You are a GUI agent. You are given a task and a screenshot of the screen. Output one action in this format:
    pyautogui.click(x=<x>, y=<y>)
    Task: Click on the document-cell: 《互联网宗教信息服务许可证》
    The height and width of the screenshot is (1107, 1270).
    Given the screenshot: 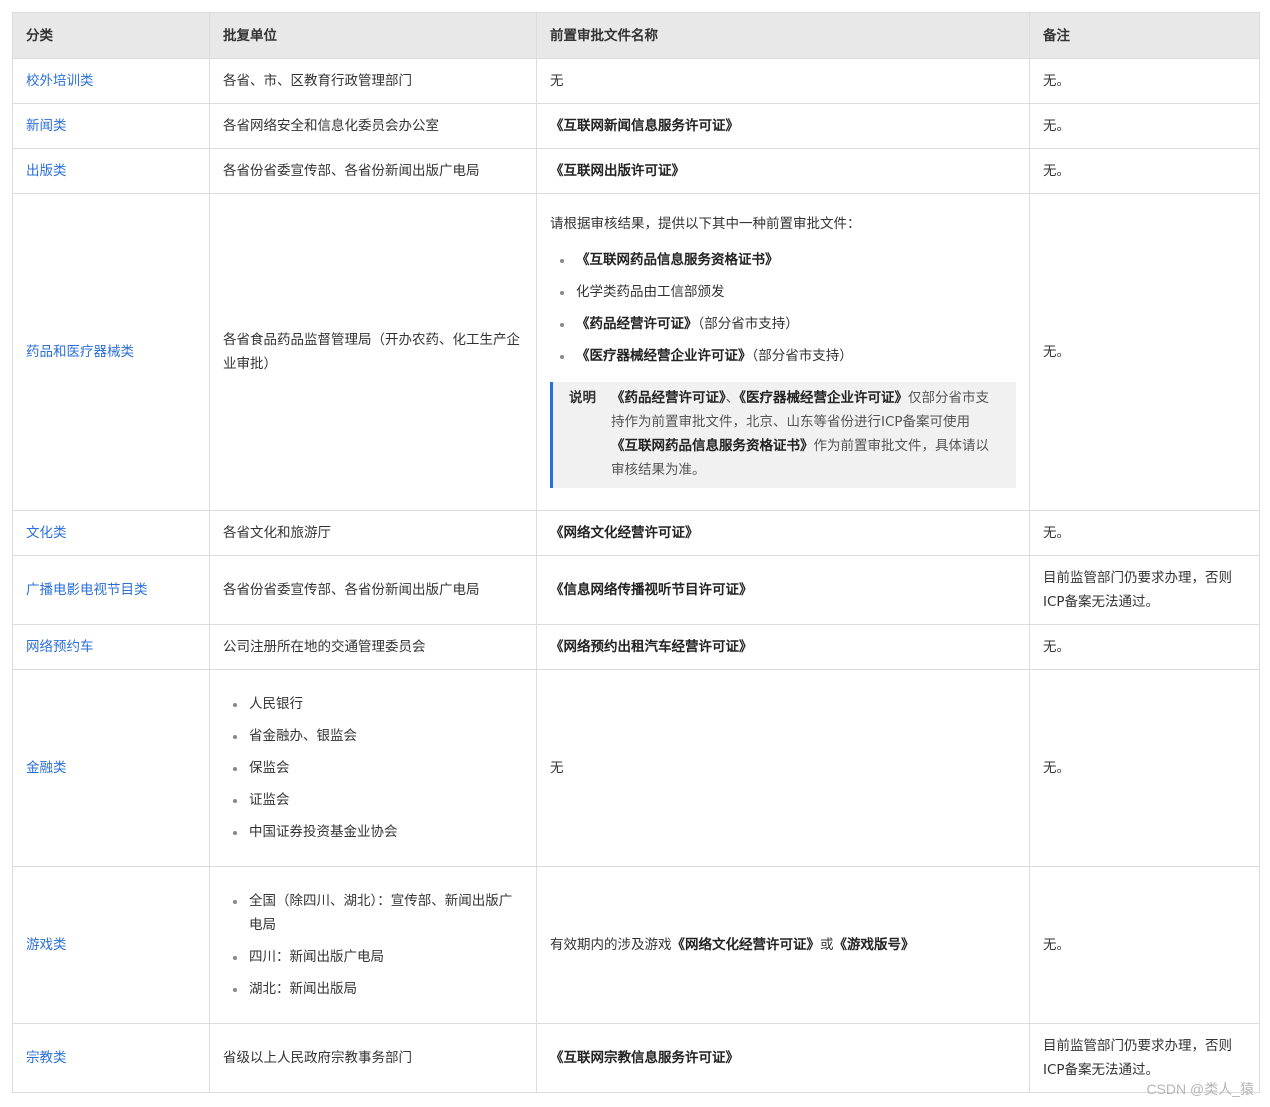 What is the action you would take?
    pyautogui.click(x=783, y=1058)
    